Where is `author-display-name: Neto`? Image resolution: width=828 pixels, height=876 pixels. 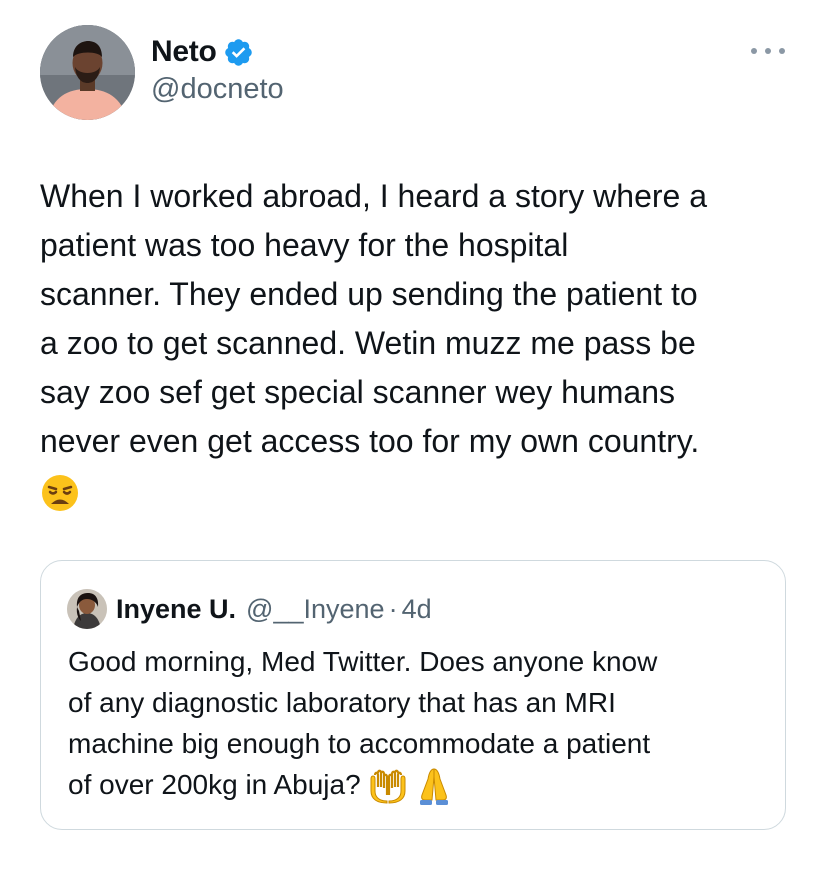 author-display-name: Neto is located at coordinates (184, 52).